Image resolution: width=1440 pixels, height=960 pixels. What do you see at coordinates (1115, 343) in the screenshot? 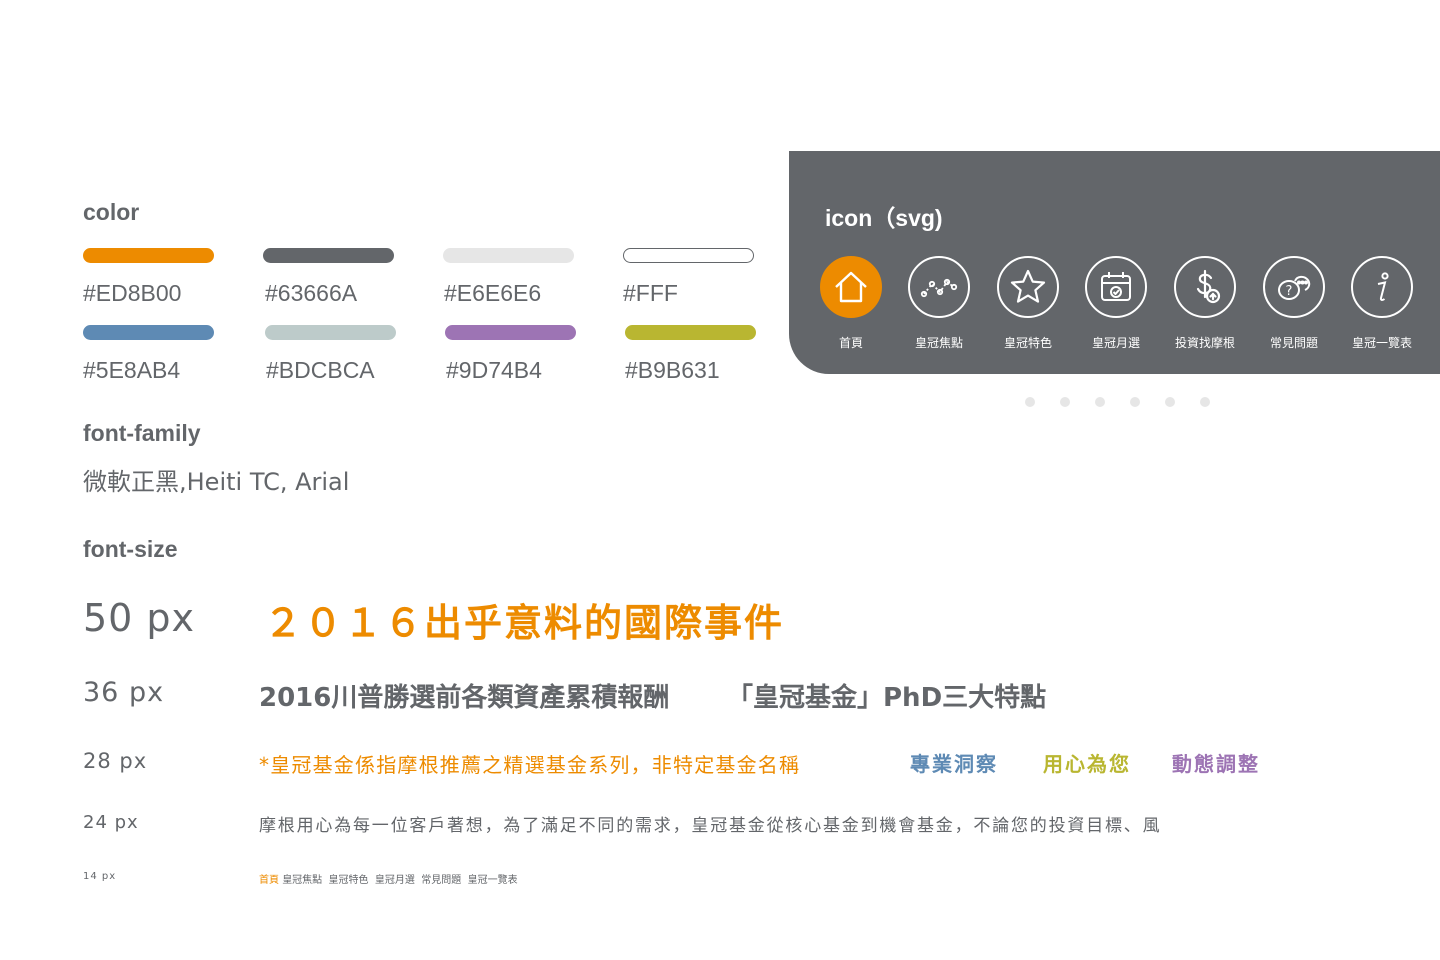
I see `nav-icon-label: 皇冠月選` at bounding box center [1115, 343].